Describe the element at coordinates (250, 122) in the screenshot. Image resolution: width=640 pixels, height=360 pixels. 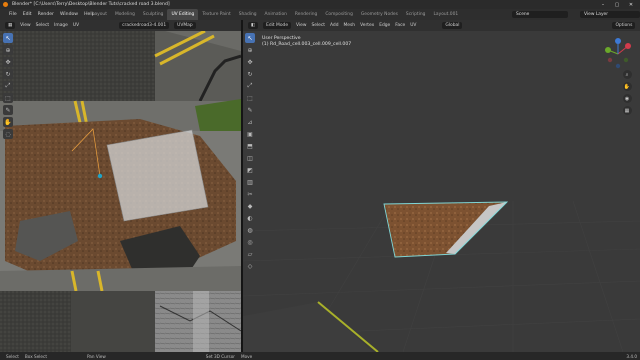
I see `vp-measure-tool-icon: ⊿` at that location.